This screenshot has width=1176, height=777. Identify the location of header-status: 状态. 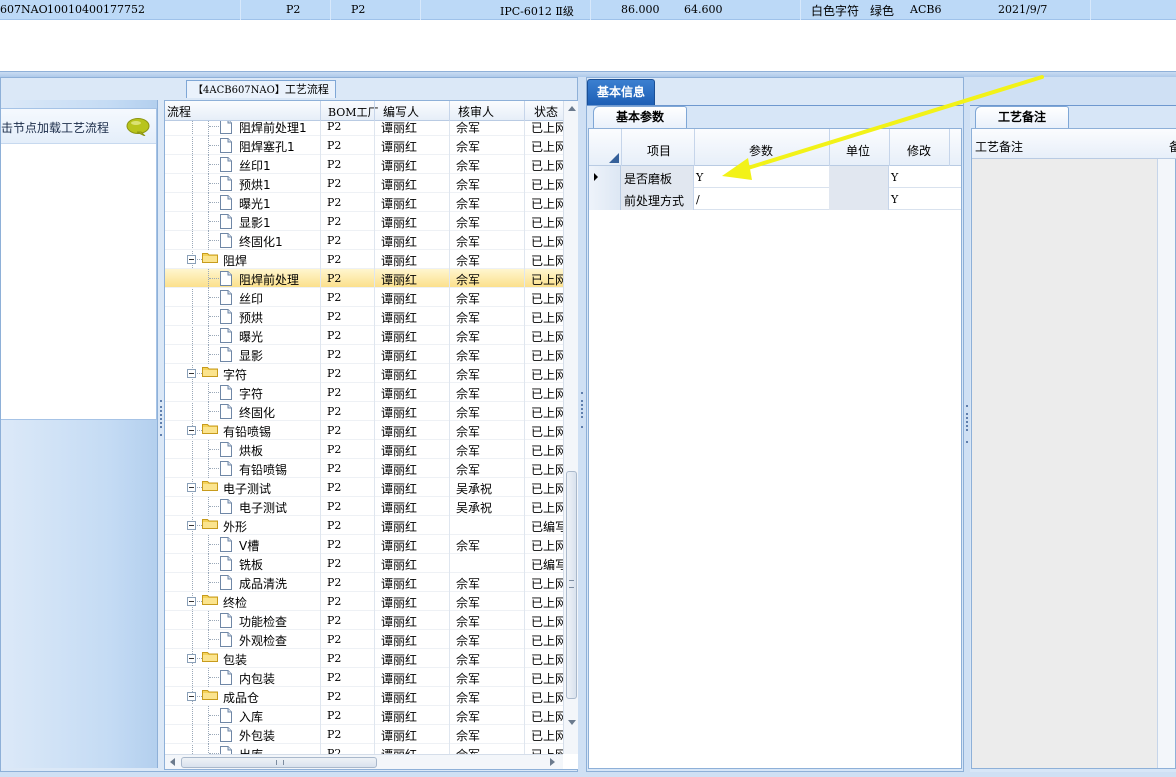
(546, 111).